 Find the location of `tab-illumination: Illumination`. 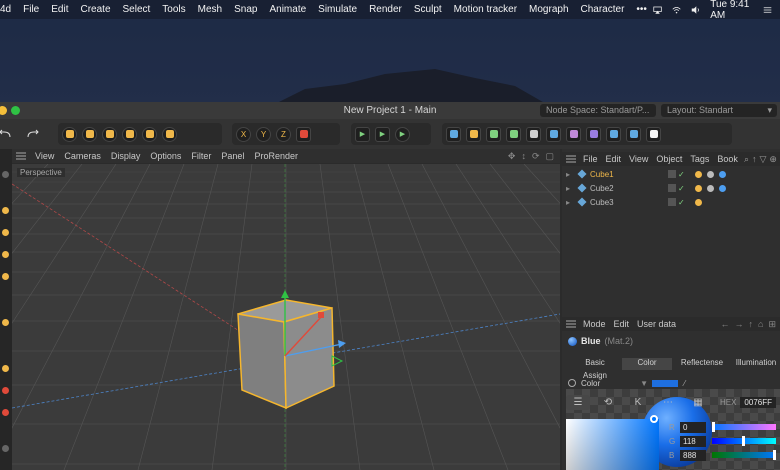

tab-illumination: Illumination is located at coordinates (756, 364).